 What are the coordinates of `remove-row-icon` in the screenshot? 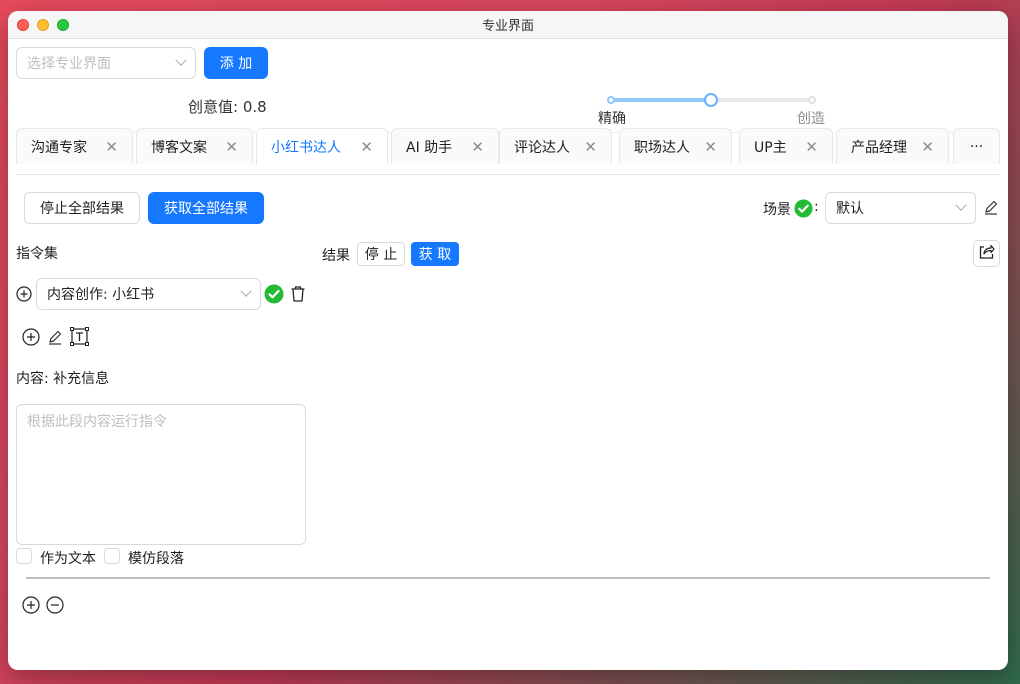 It's located at (55, 607).